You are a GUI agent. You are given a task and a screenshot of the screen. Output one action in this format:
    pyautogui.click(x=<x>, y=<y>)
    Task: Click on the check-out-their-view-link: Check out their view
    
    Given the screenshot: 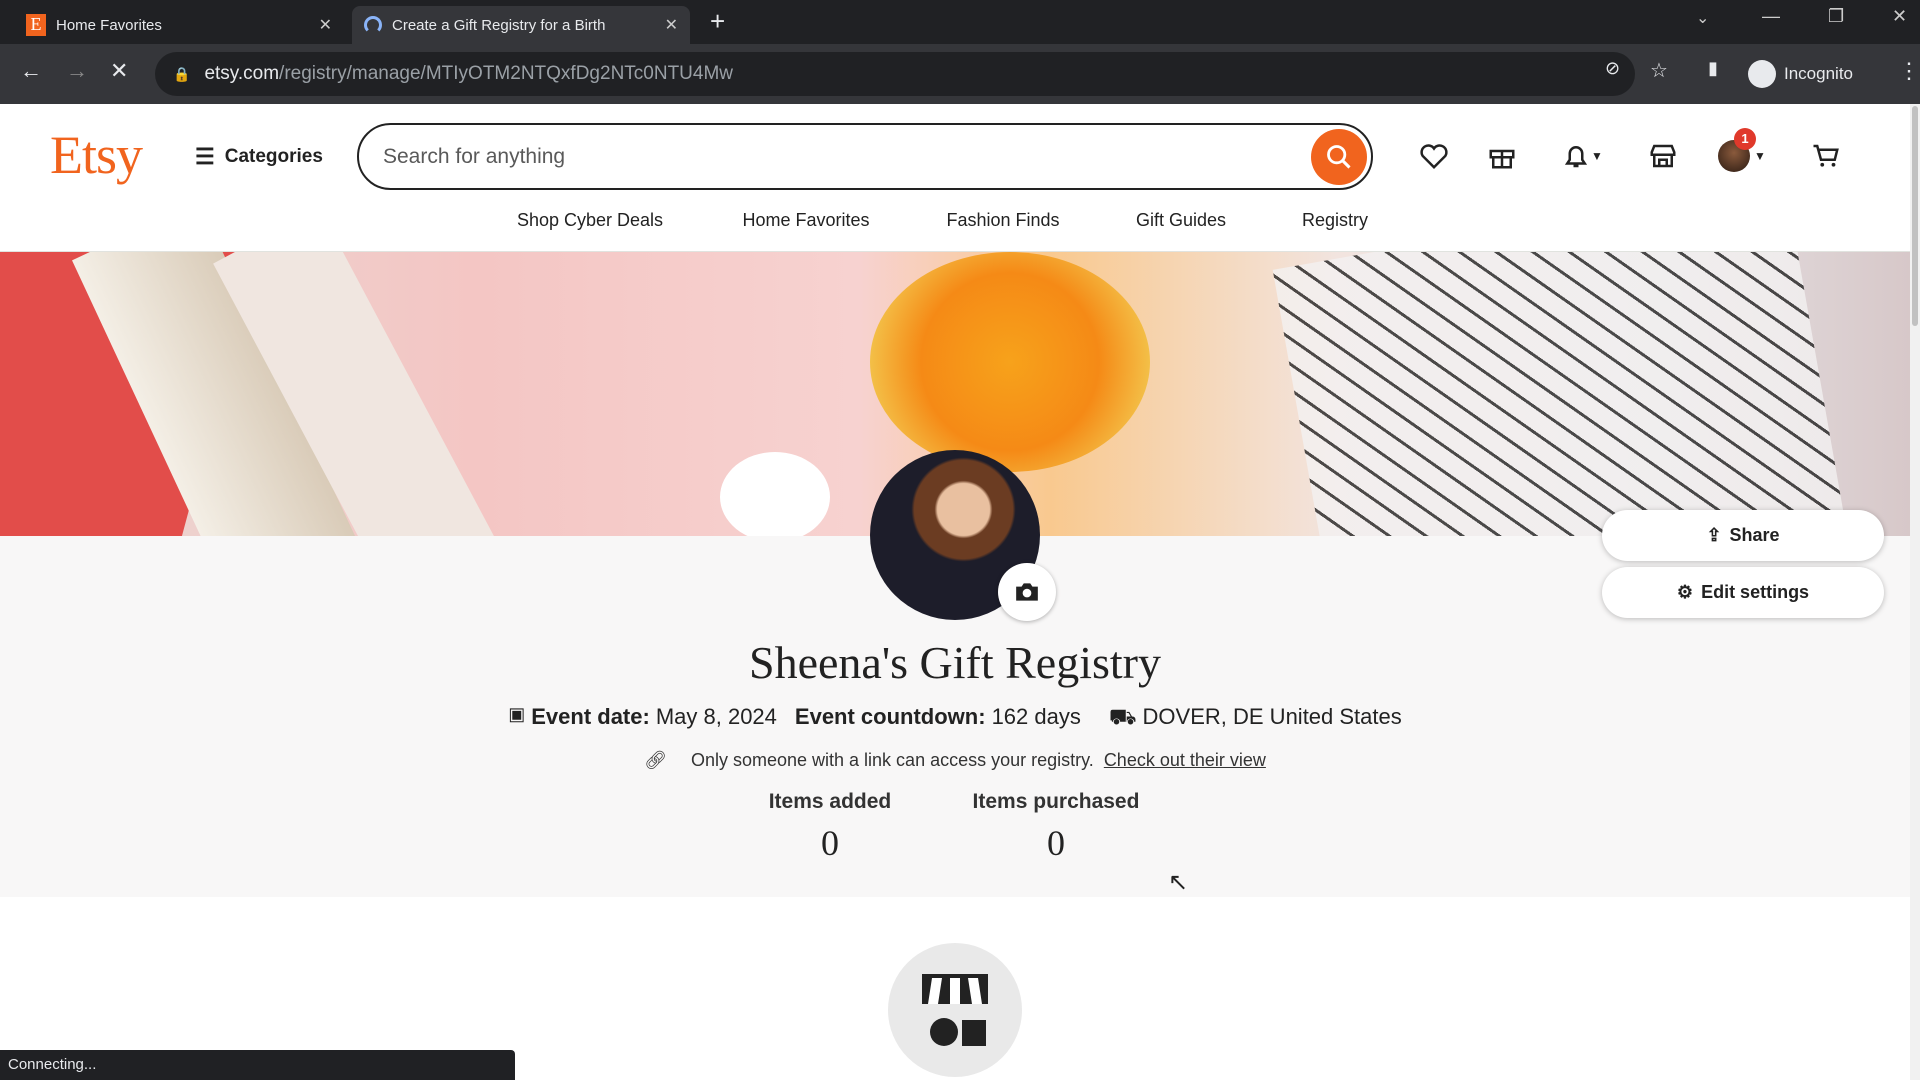 What is the action you would take?
    pyautogui.click(x=1185, y=760)
    